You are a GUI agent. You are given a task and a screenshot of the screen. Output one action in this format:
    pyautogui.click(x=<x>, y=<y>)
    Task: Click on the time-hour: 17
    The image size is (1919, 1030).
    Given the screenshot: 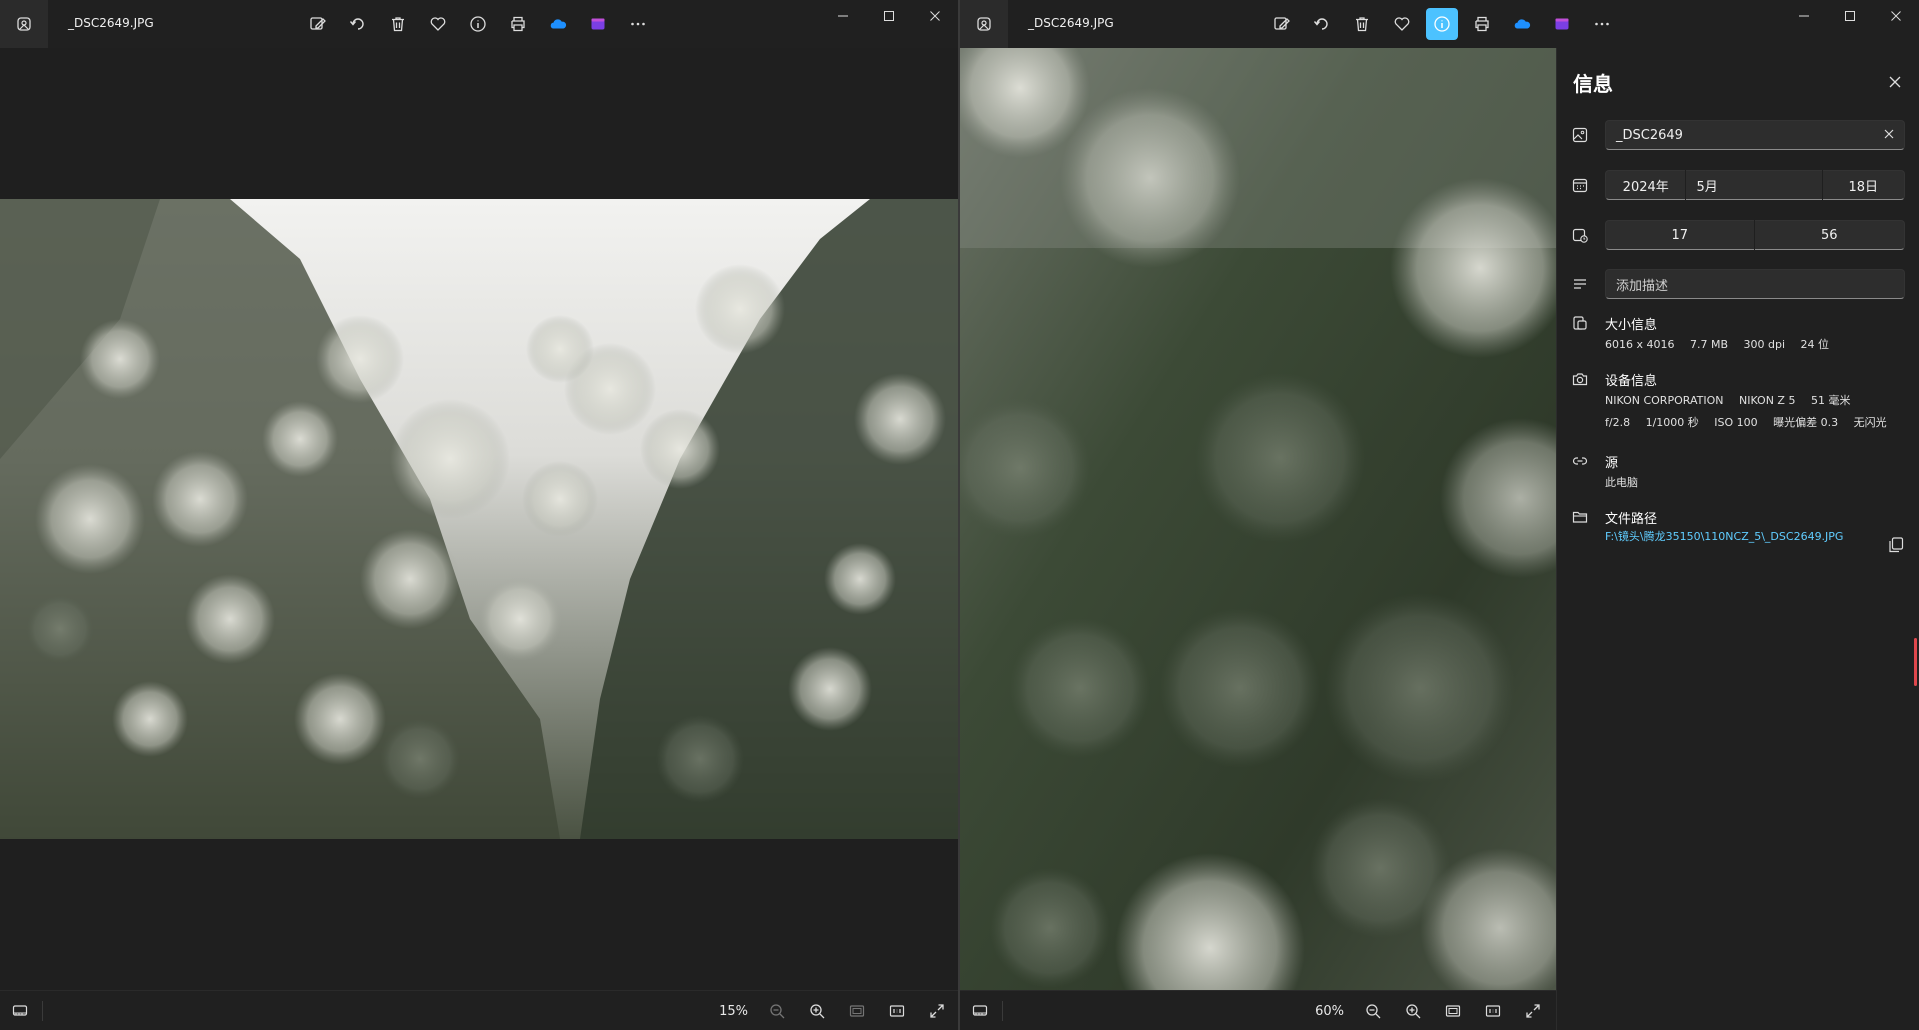 What is the action you would take?
    pyautogui.click(x=1680, y=235)
    